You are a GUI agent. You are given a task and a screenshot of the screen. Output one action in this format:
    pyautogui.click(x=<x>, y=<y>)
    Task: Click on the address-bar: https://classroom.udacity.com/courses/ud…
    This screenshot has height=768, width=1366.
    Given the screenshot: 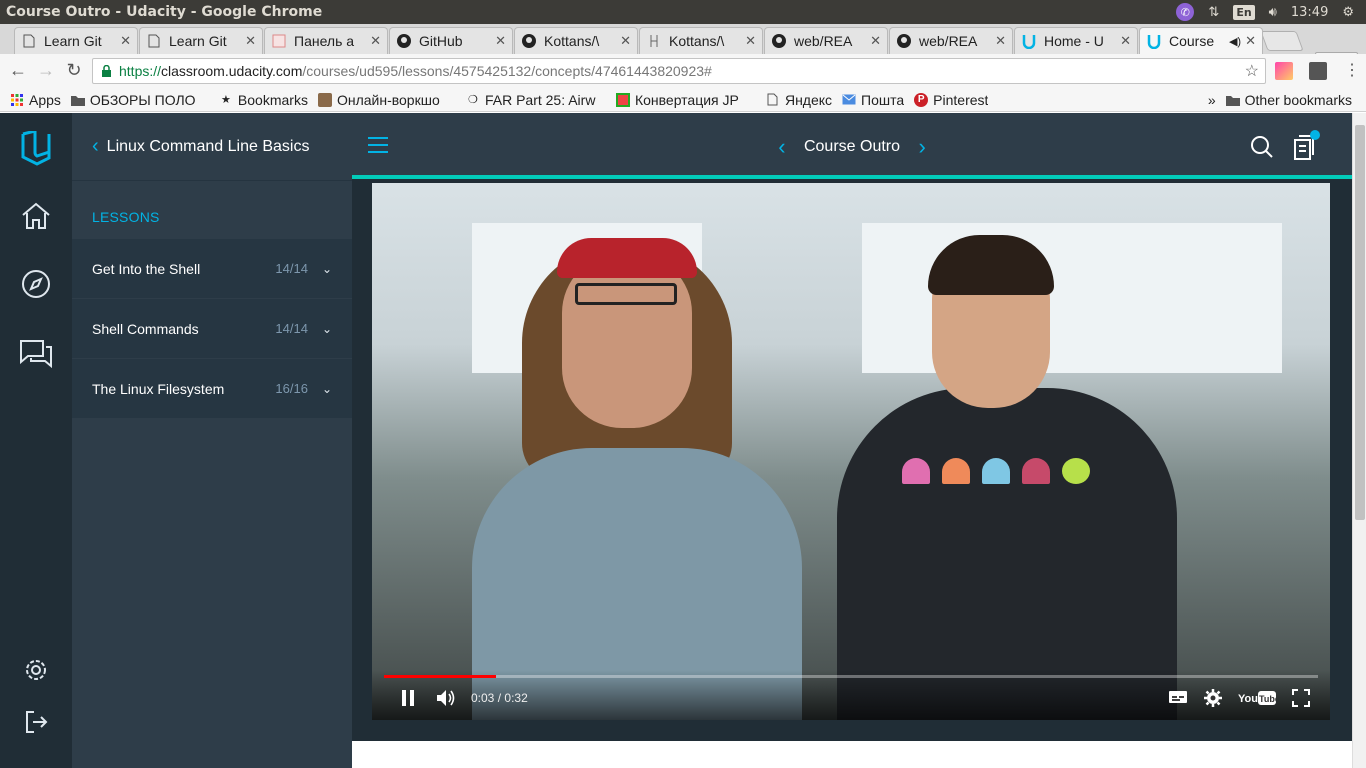 What is the action you would take?
    pyautogui.click(x=679, y=71)
    